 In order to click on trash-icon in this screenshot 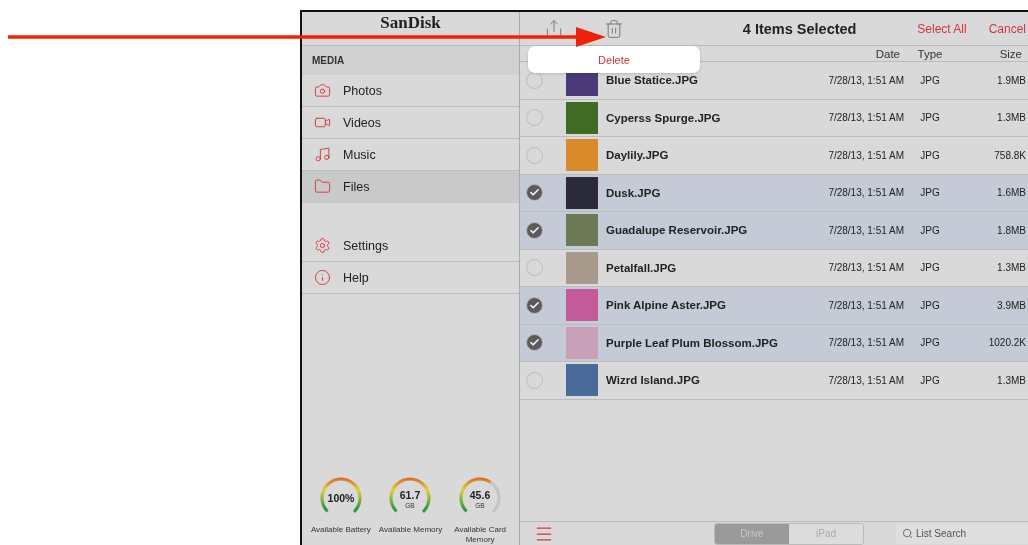, I will do `click(614, 28)`.